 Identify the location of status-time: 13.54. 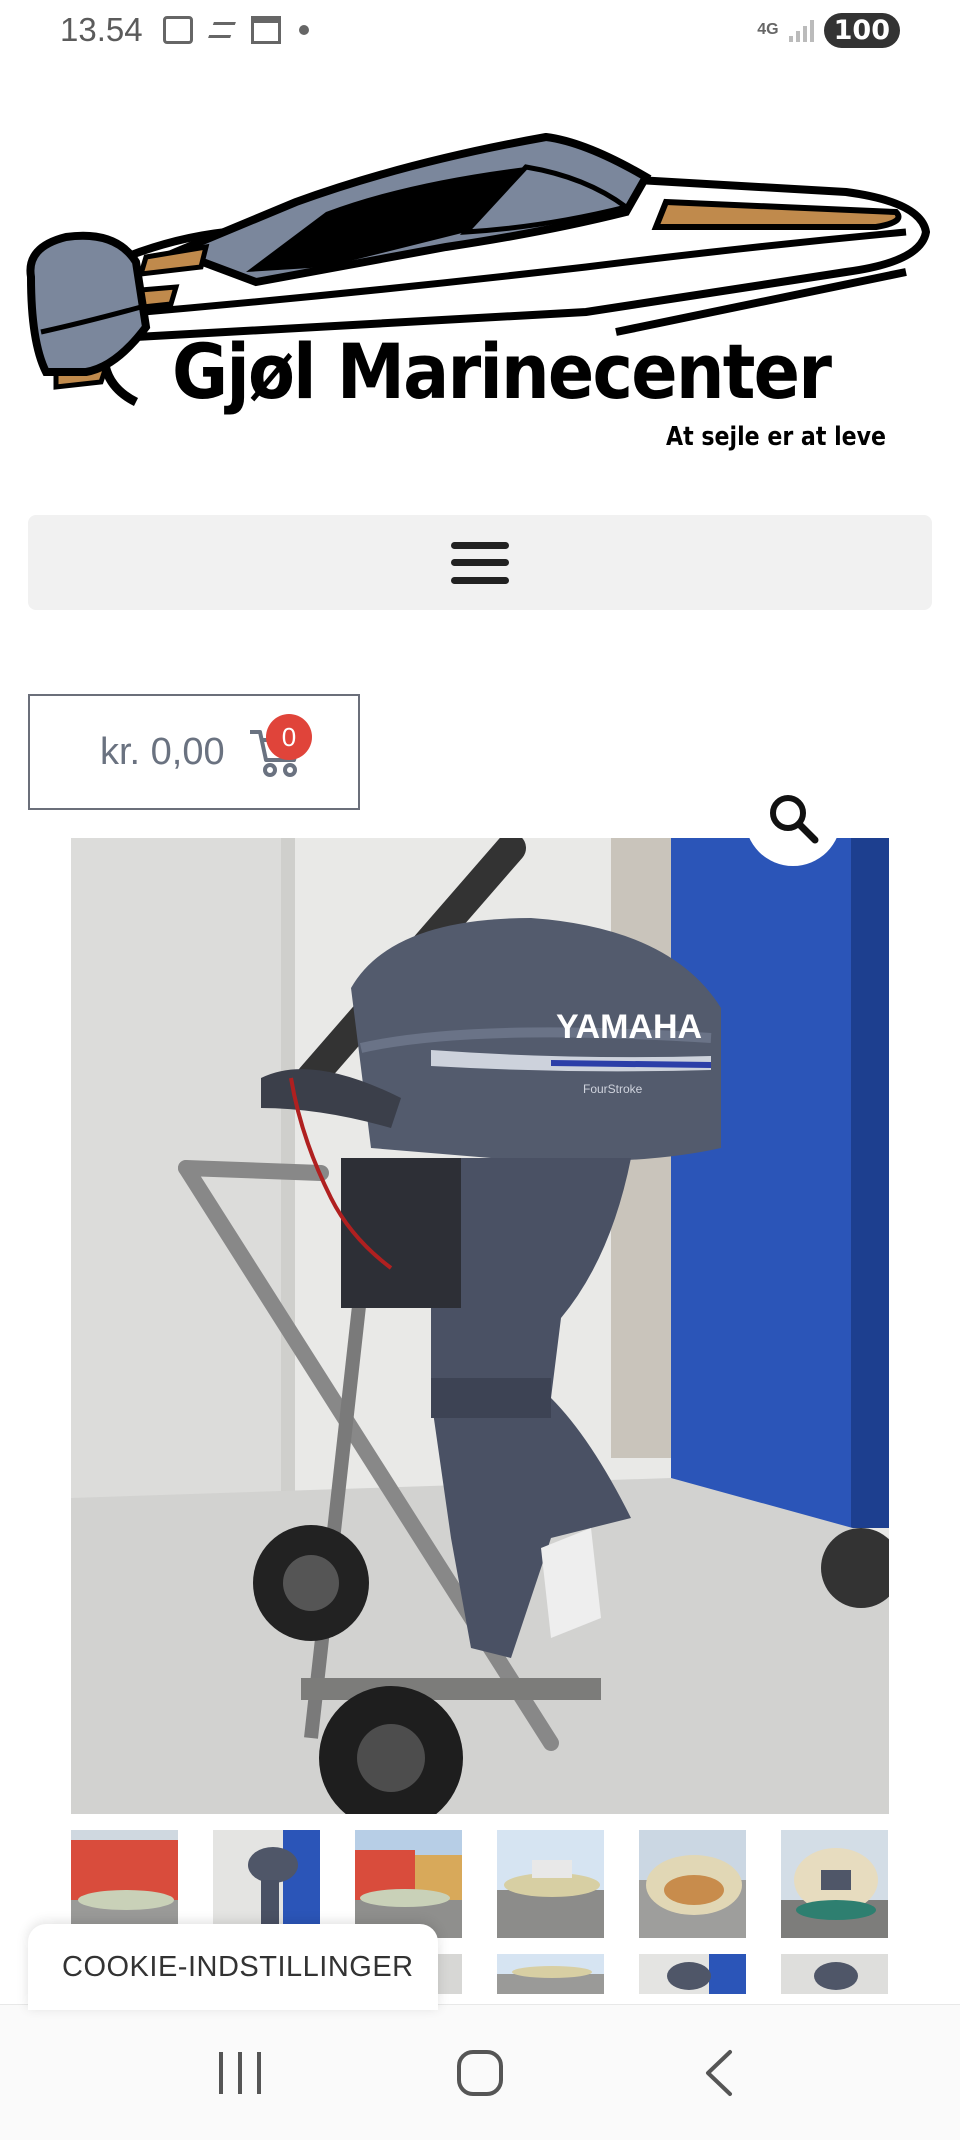
(101, 29).